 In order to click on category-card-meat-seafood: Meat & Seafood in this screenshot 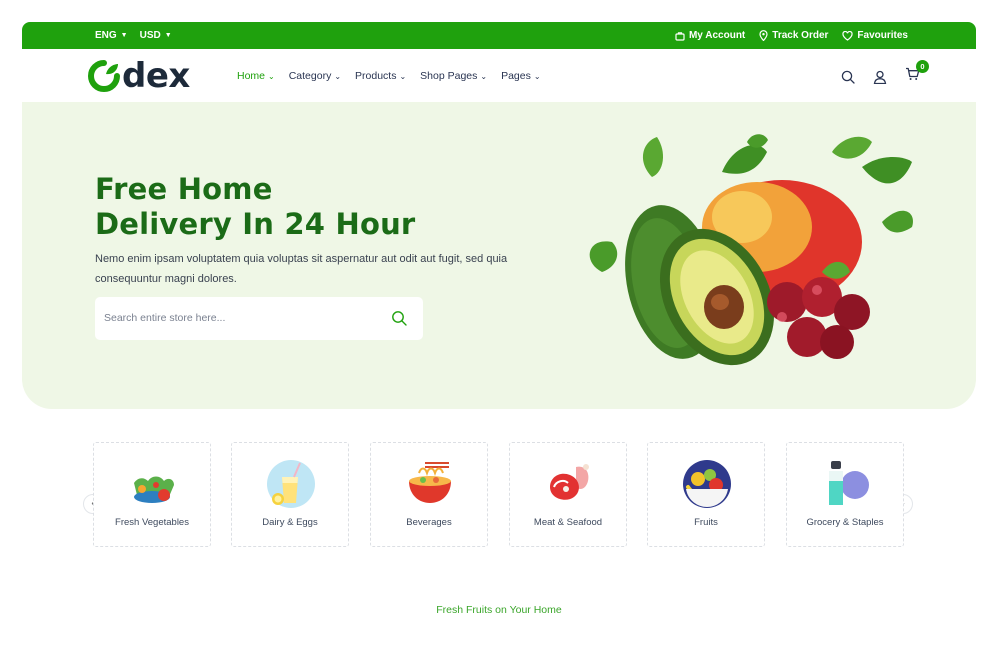, I will do `click(568, 494)`.